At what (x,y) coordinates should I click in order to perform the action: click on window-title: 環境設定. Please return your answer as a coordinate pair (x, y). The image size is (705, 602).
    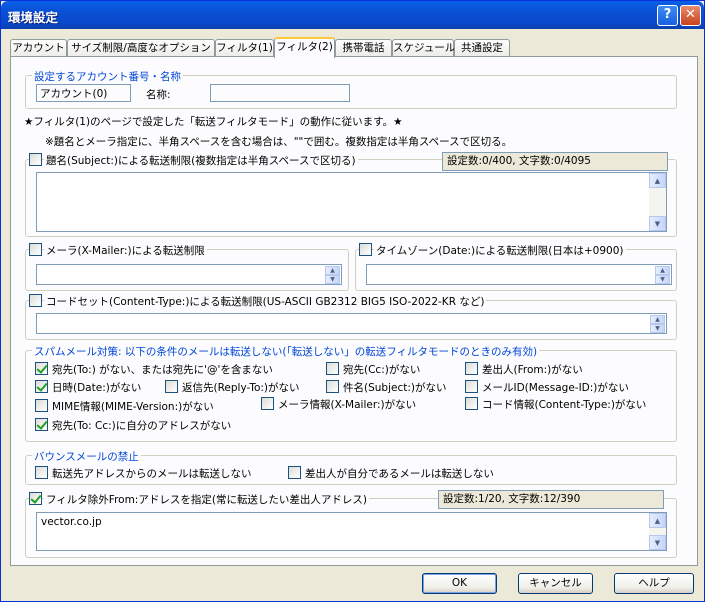
    Looking at the image, I should click on (33, 17).